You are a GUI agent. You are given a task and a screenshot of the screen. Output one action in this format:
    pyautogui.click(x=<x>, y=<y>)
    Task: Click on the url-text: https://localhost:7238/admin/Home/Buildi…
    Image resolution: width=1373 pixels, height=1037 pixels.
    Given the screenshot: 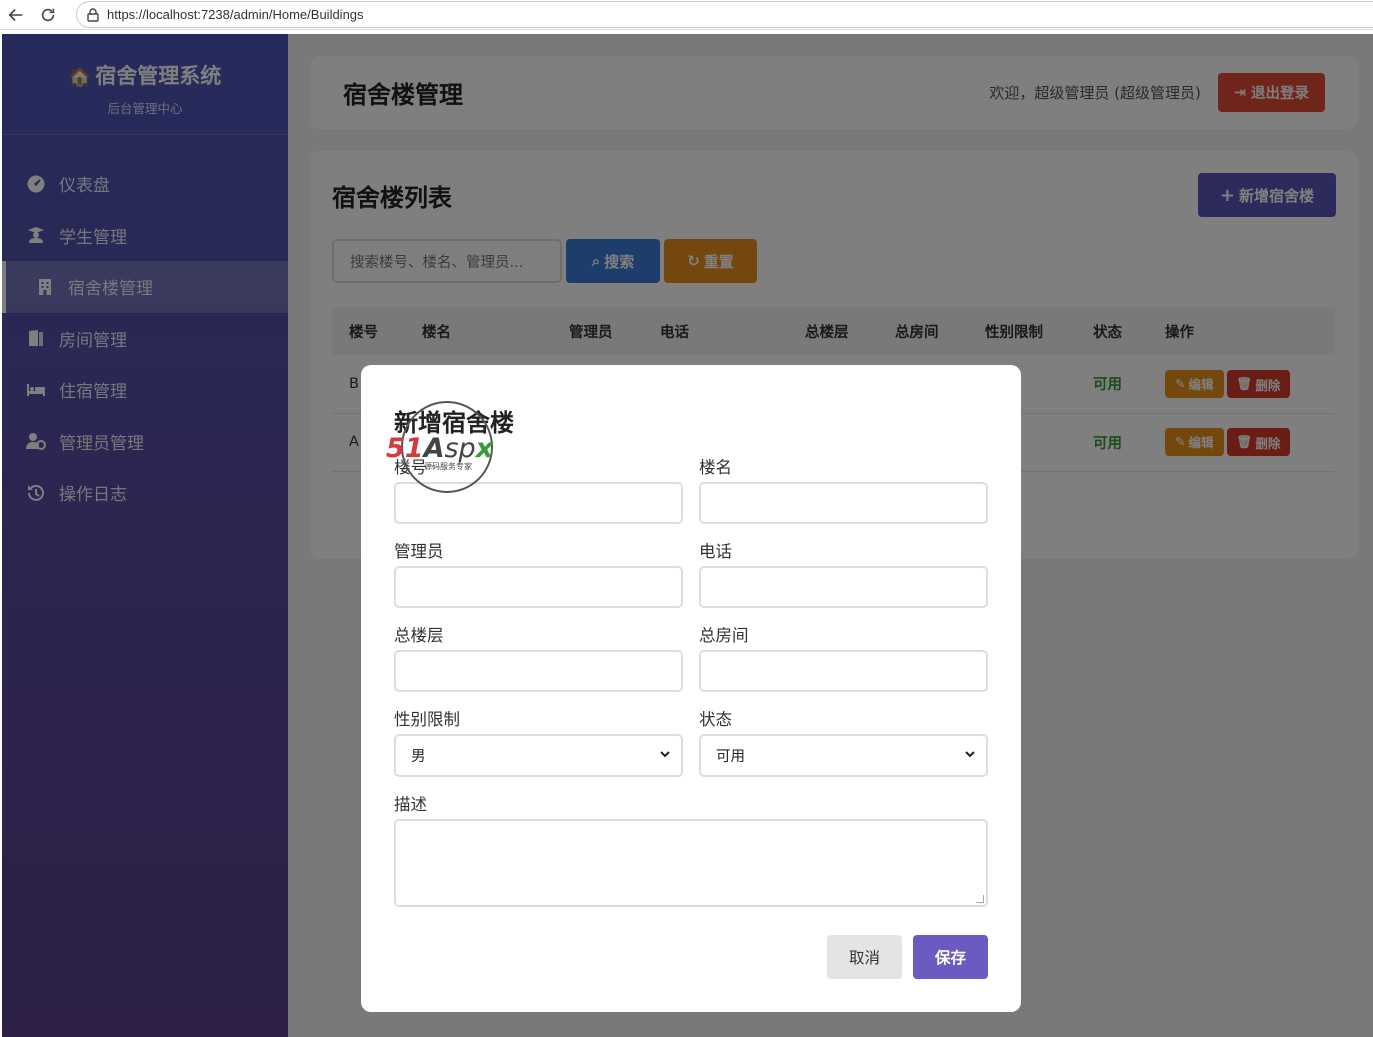 What is the action you would take?
    pyautogui.click(x=235, y=14)
    